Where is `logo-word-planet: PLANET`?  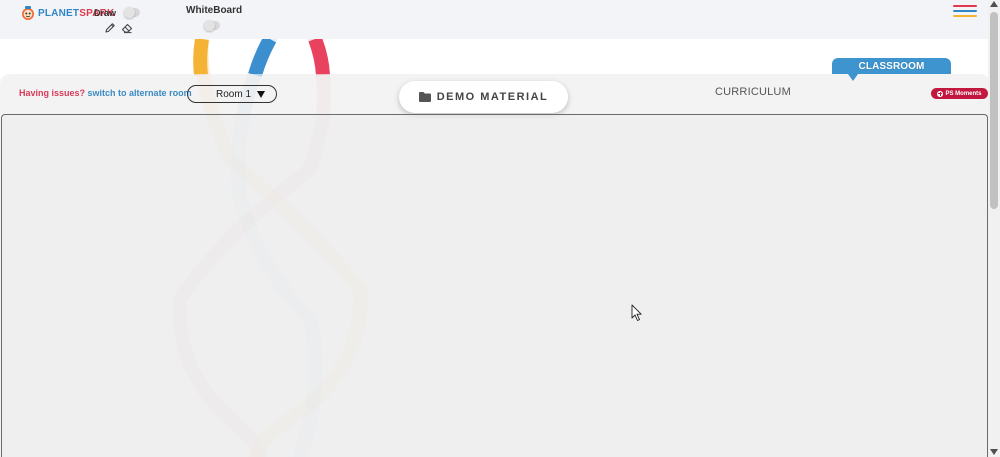 logo-word-planet: PLANET is located at coordinates (59, 13).